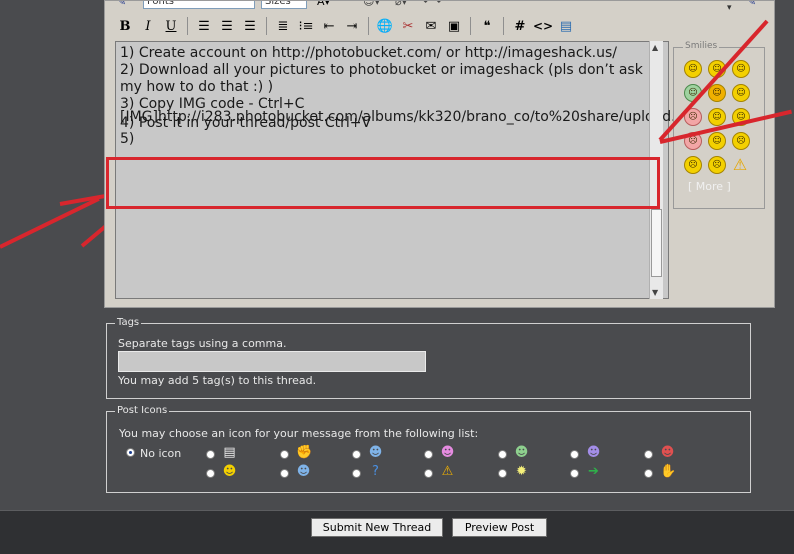 The height and width of the screenshot is (554, 794). What do you see at coordinates (668, 471) in the screenshot?
I see `thumbs-up-icon: ✋` at bounding box center [668, 471].